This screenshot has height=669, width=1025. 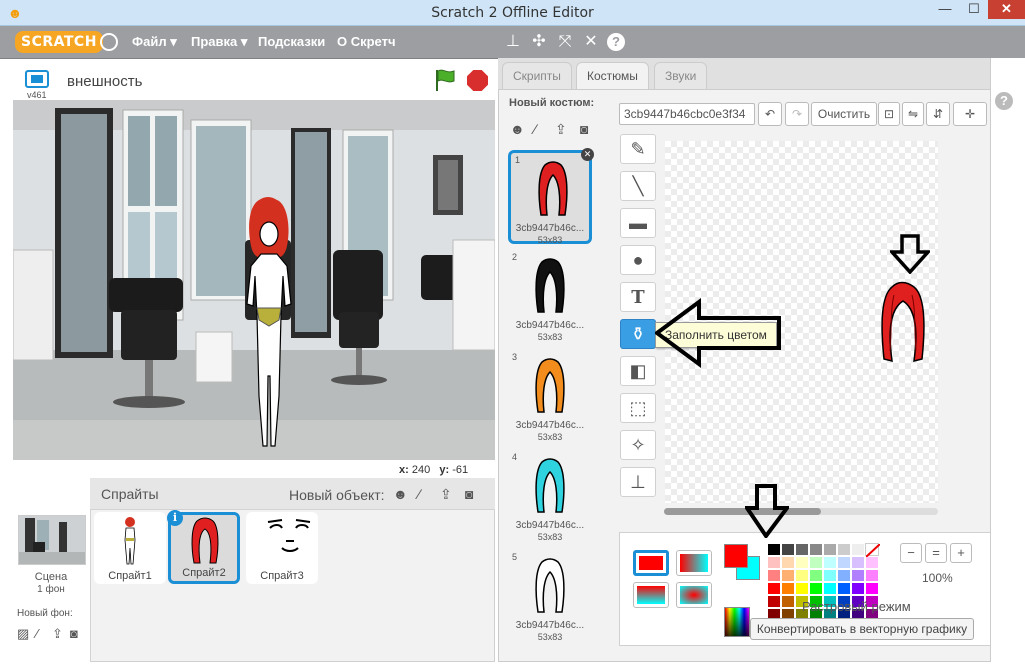 What do you see at coordinates (269, 326) in the screenshot?
I see `girl-sprite` at bounding box center [269, 326].